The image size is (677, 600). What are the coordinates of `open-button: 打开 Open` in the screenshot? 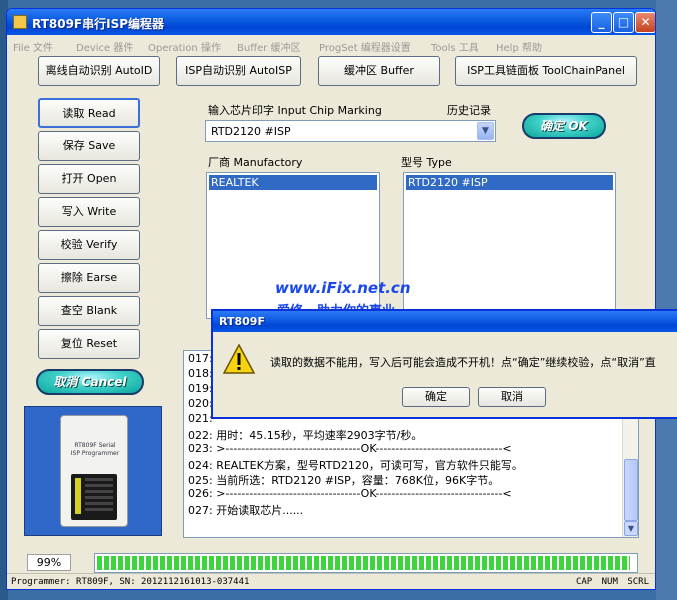 It's located at (89, 179).